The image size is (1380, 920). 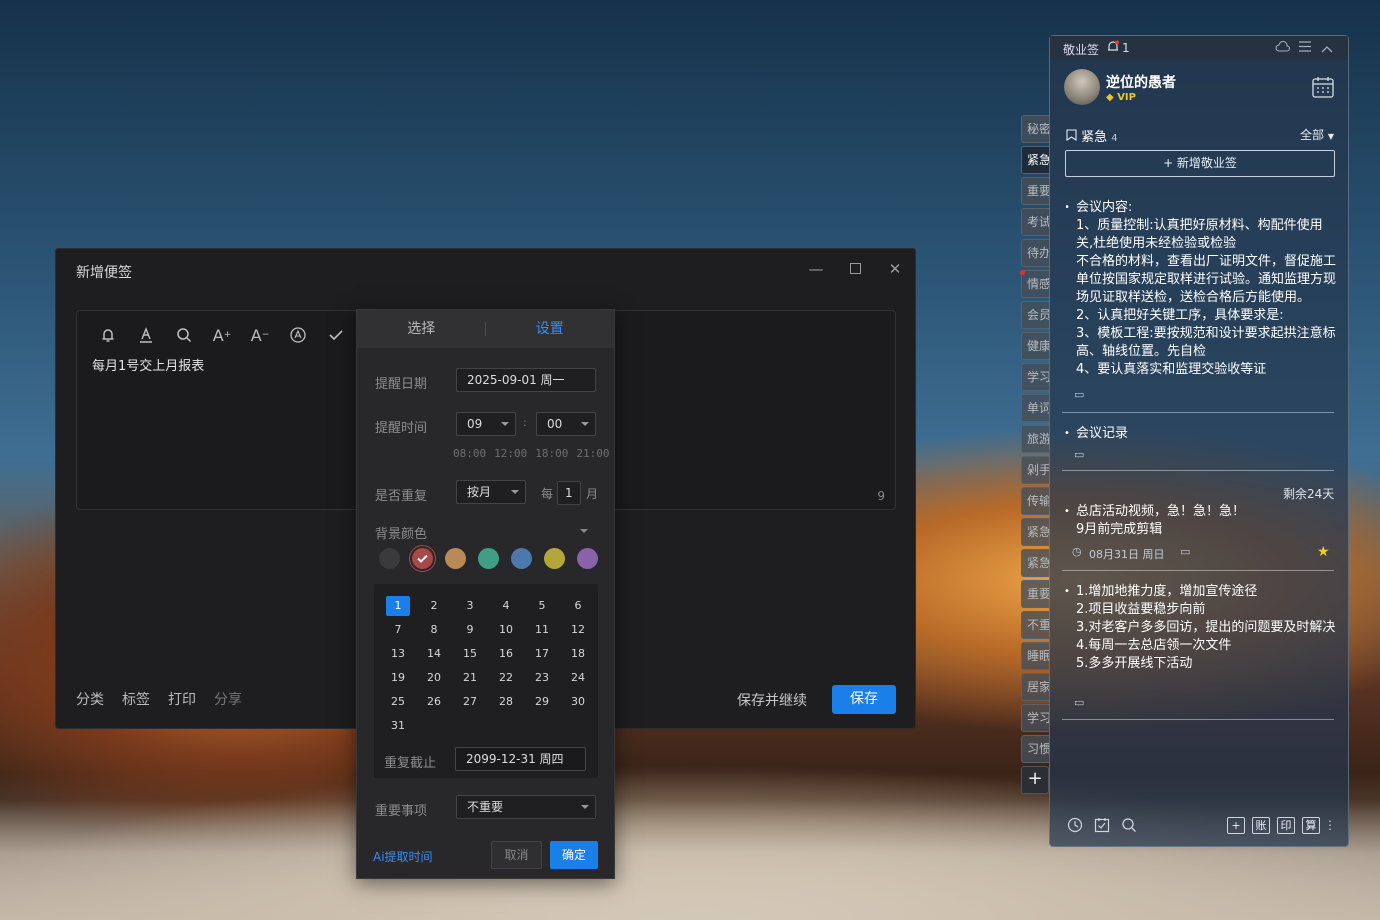 I want to click on side-tab-6: 会员, so click(x=1035, y=315).